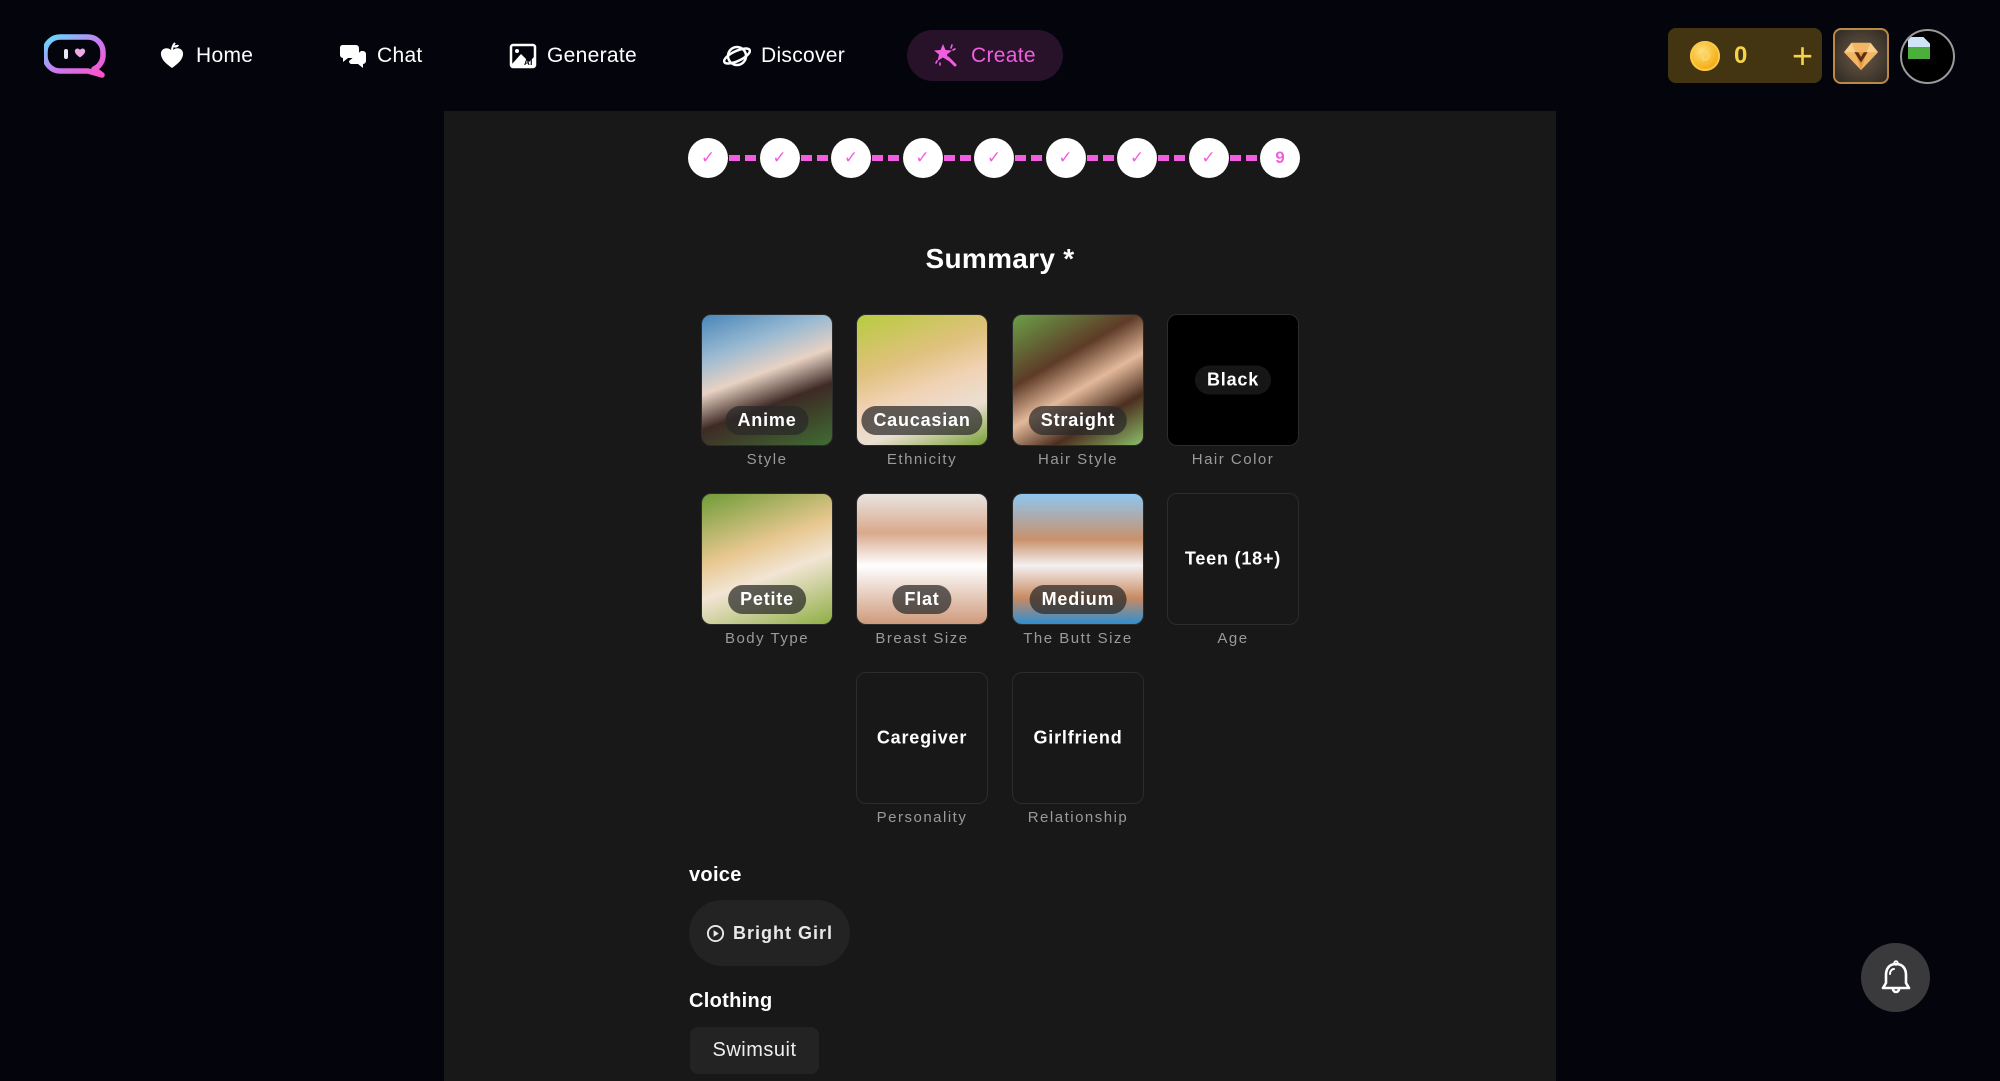  What do you see at coordinates (922, 638) in the screenshot?
I see `card-label: Breast Size` at bounding box center [922, 638].